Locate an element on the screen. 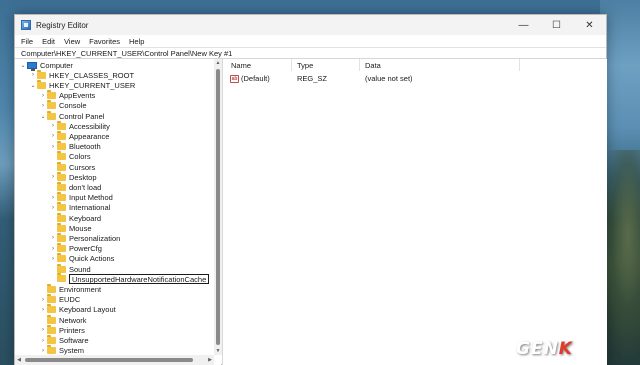  menu-edit: Edit is located at coordinates (48, 41).